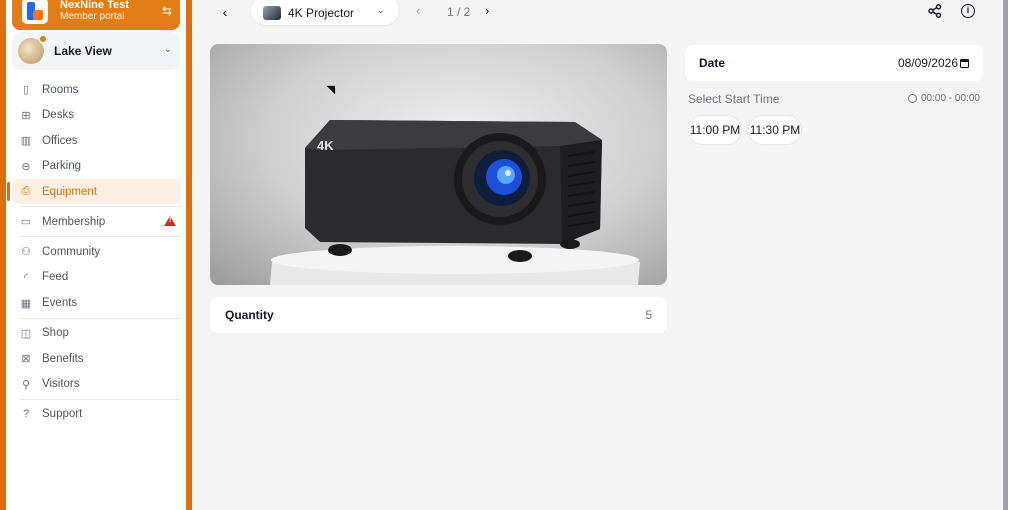 This screenshot has width=1024, height=510. What do you see at coordinates (26, 359) in the screenshot?
I see `gift-icon: ⊠` at bounding box center [26, 359].